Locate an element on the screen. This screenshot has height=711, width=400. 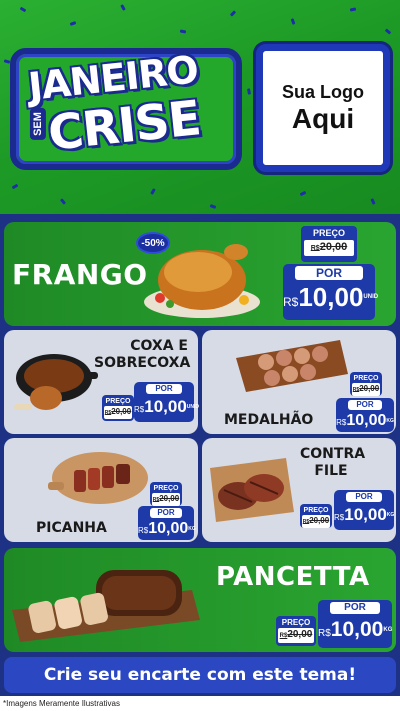
old-price-tag-pancetta: PREÇO R$20,00 is located at coordinates (296, 631).